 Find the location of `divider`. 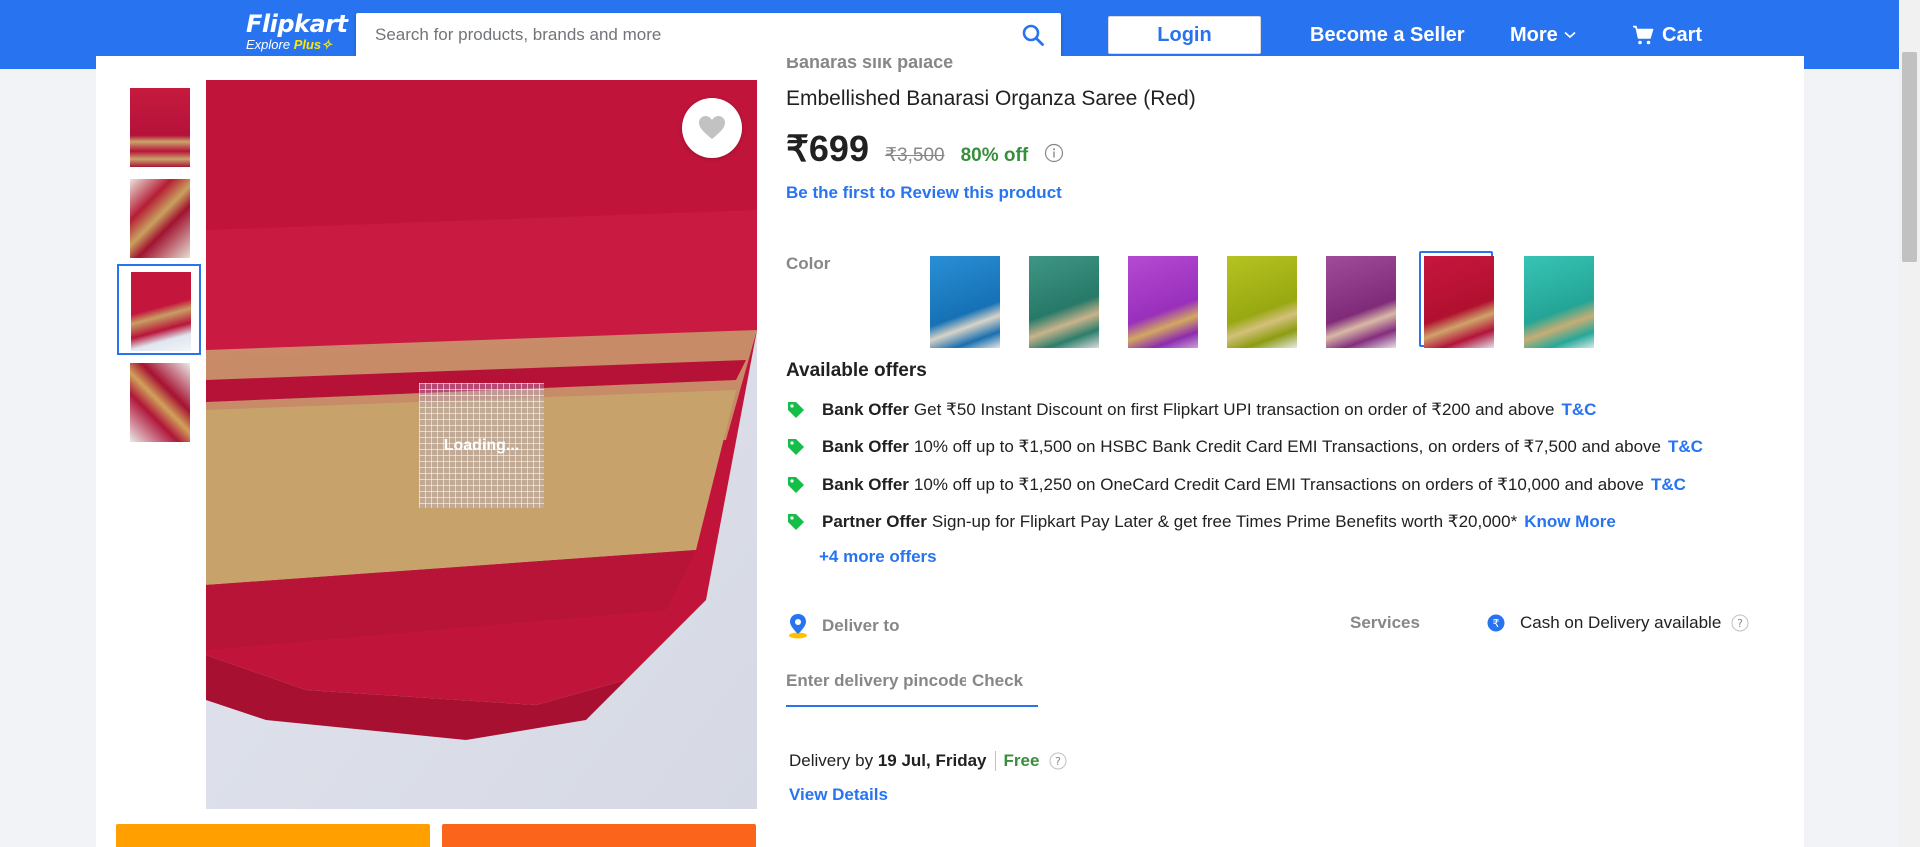

divider is located at coordinates (995, 761).